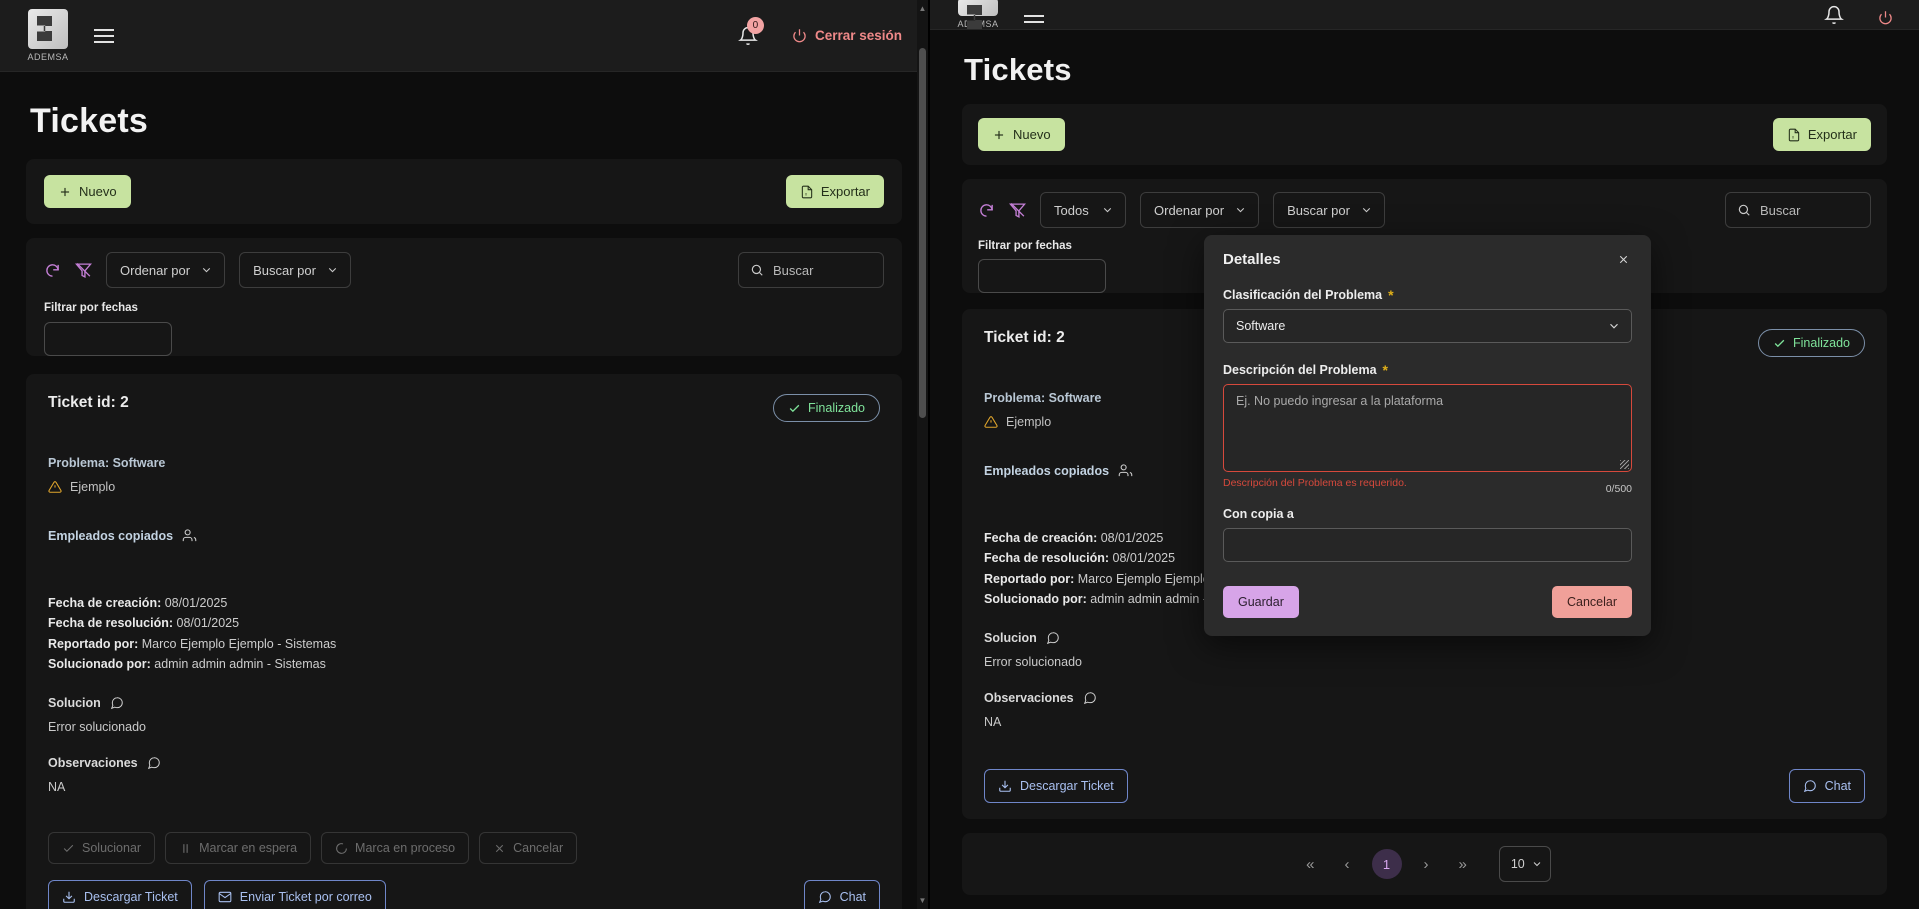 Image resolution: width=1919 pixels, height=909 pixels. Describe the element at coordinates (1811, 343) in the screenshot. I see `status-badge-right: Finalizado` at that location.